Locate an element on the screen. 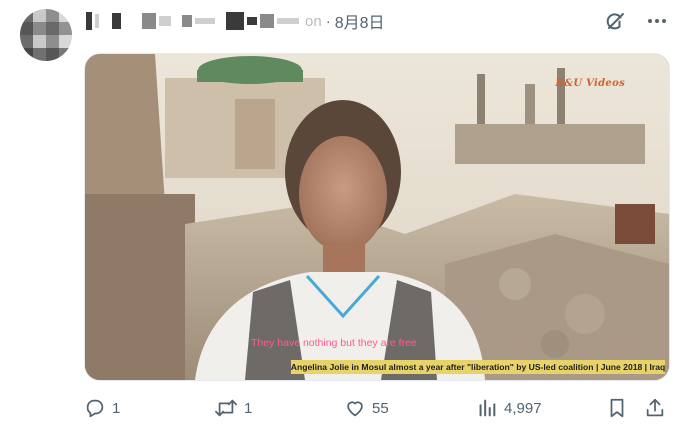 This screenshot has height=441, width=690. repost-button: 1 is located at coordinates (233, 408).